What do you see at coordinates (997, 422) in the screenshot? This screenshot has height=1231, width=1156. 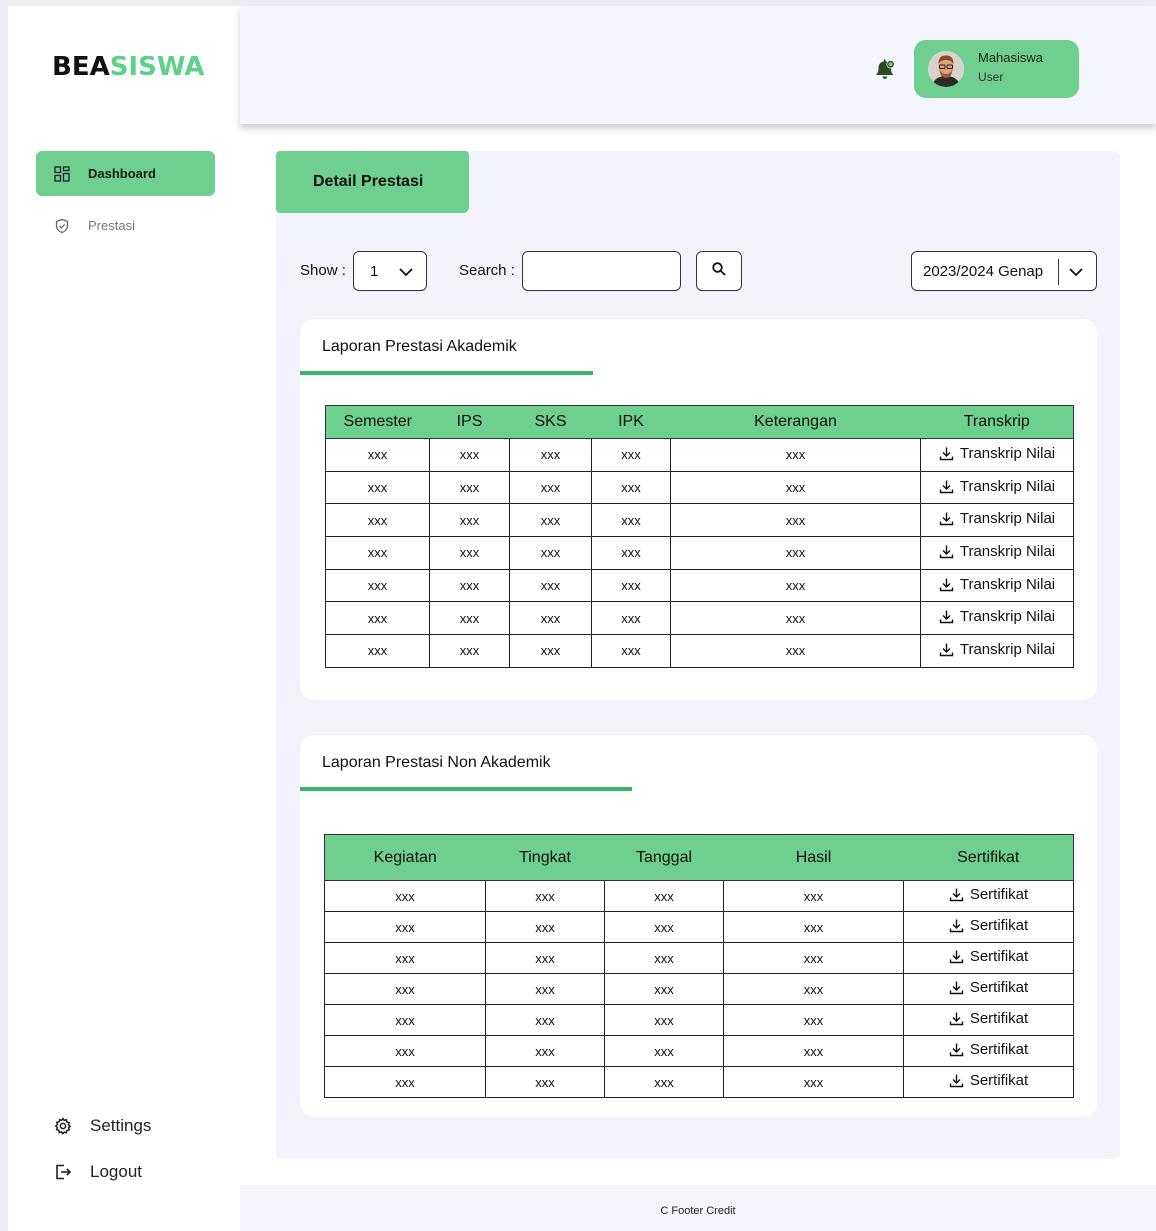 I see `col-transkrip: Transkrip` at bounding box center [997, 422].